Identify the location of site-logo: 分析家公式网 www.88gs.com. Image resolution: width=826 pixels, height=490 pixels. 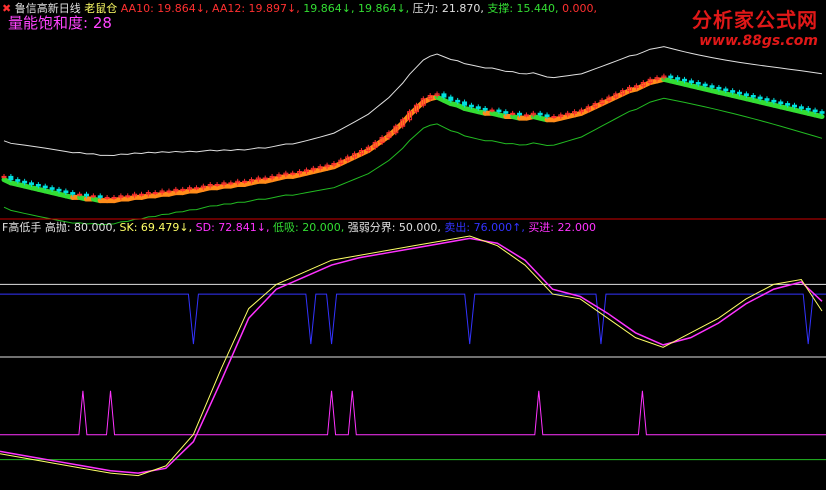
(755, 26).